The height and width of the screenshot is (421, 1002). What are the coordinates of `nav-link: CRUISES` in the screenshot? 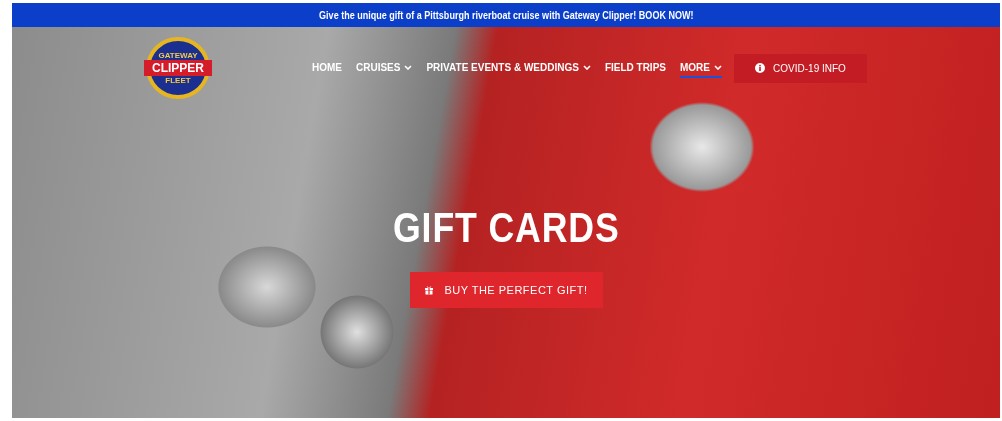 It's located at (384, 68).